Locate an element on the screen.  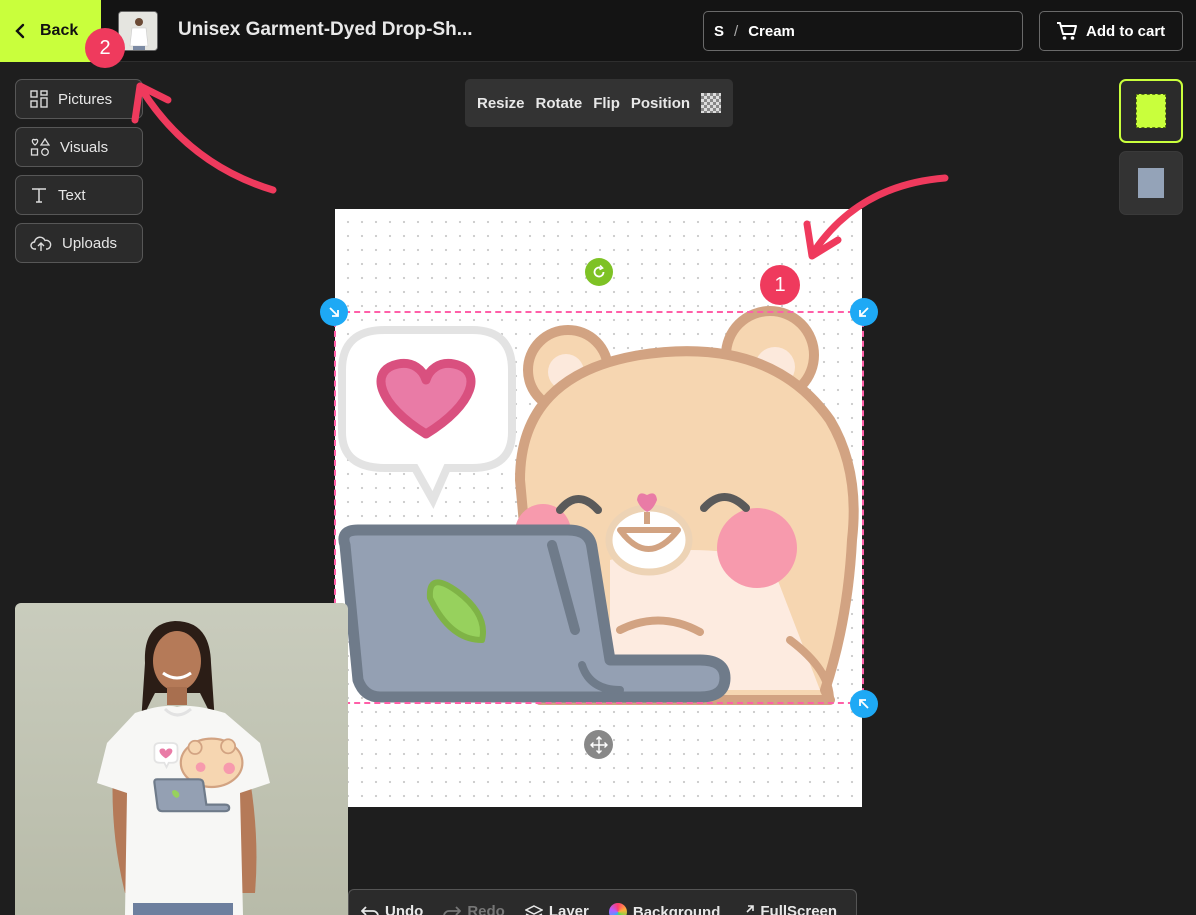
resize-button: Resize is located at coordinates (501, 103).